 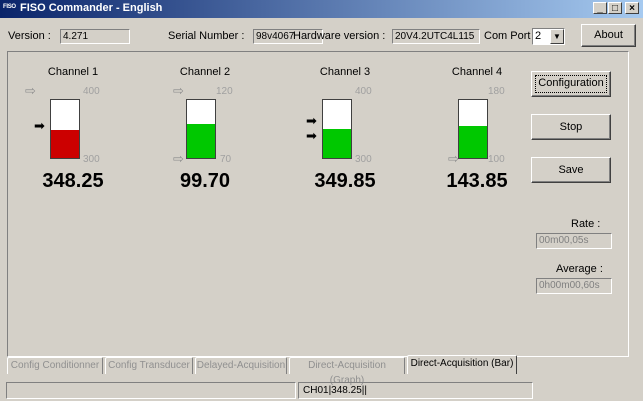 I want to click on average-field: 0h00m00,60s, so click(x=574, y=286).